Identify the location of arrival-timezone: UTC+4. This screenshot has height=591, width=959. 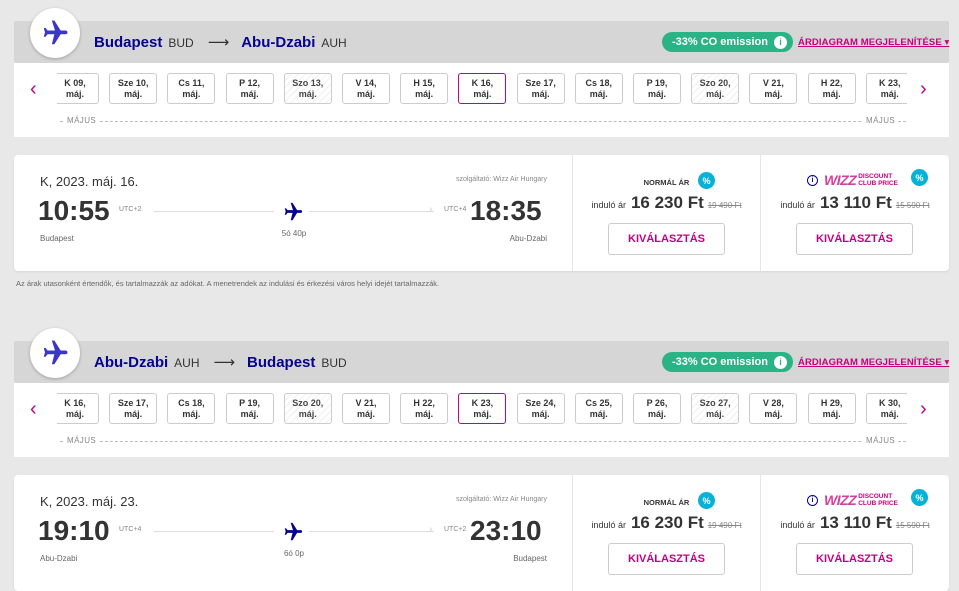
(455, 209).